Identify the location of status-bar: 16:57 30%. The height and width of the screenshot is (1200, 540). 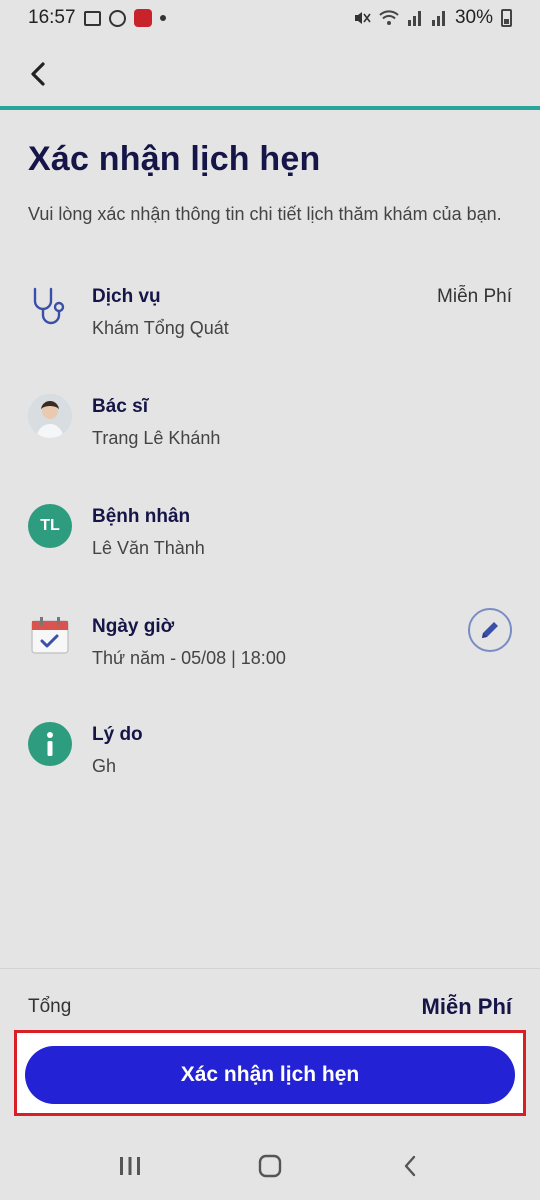
(270, 18).